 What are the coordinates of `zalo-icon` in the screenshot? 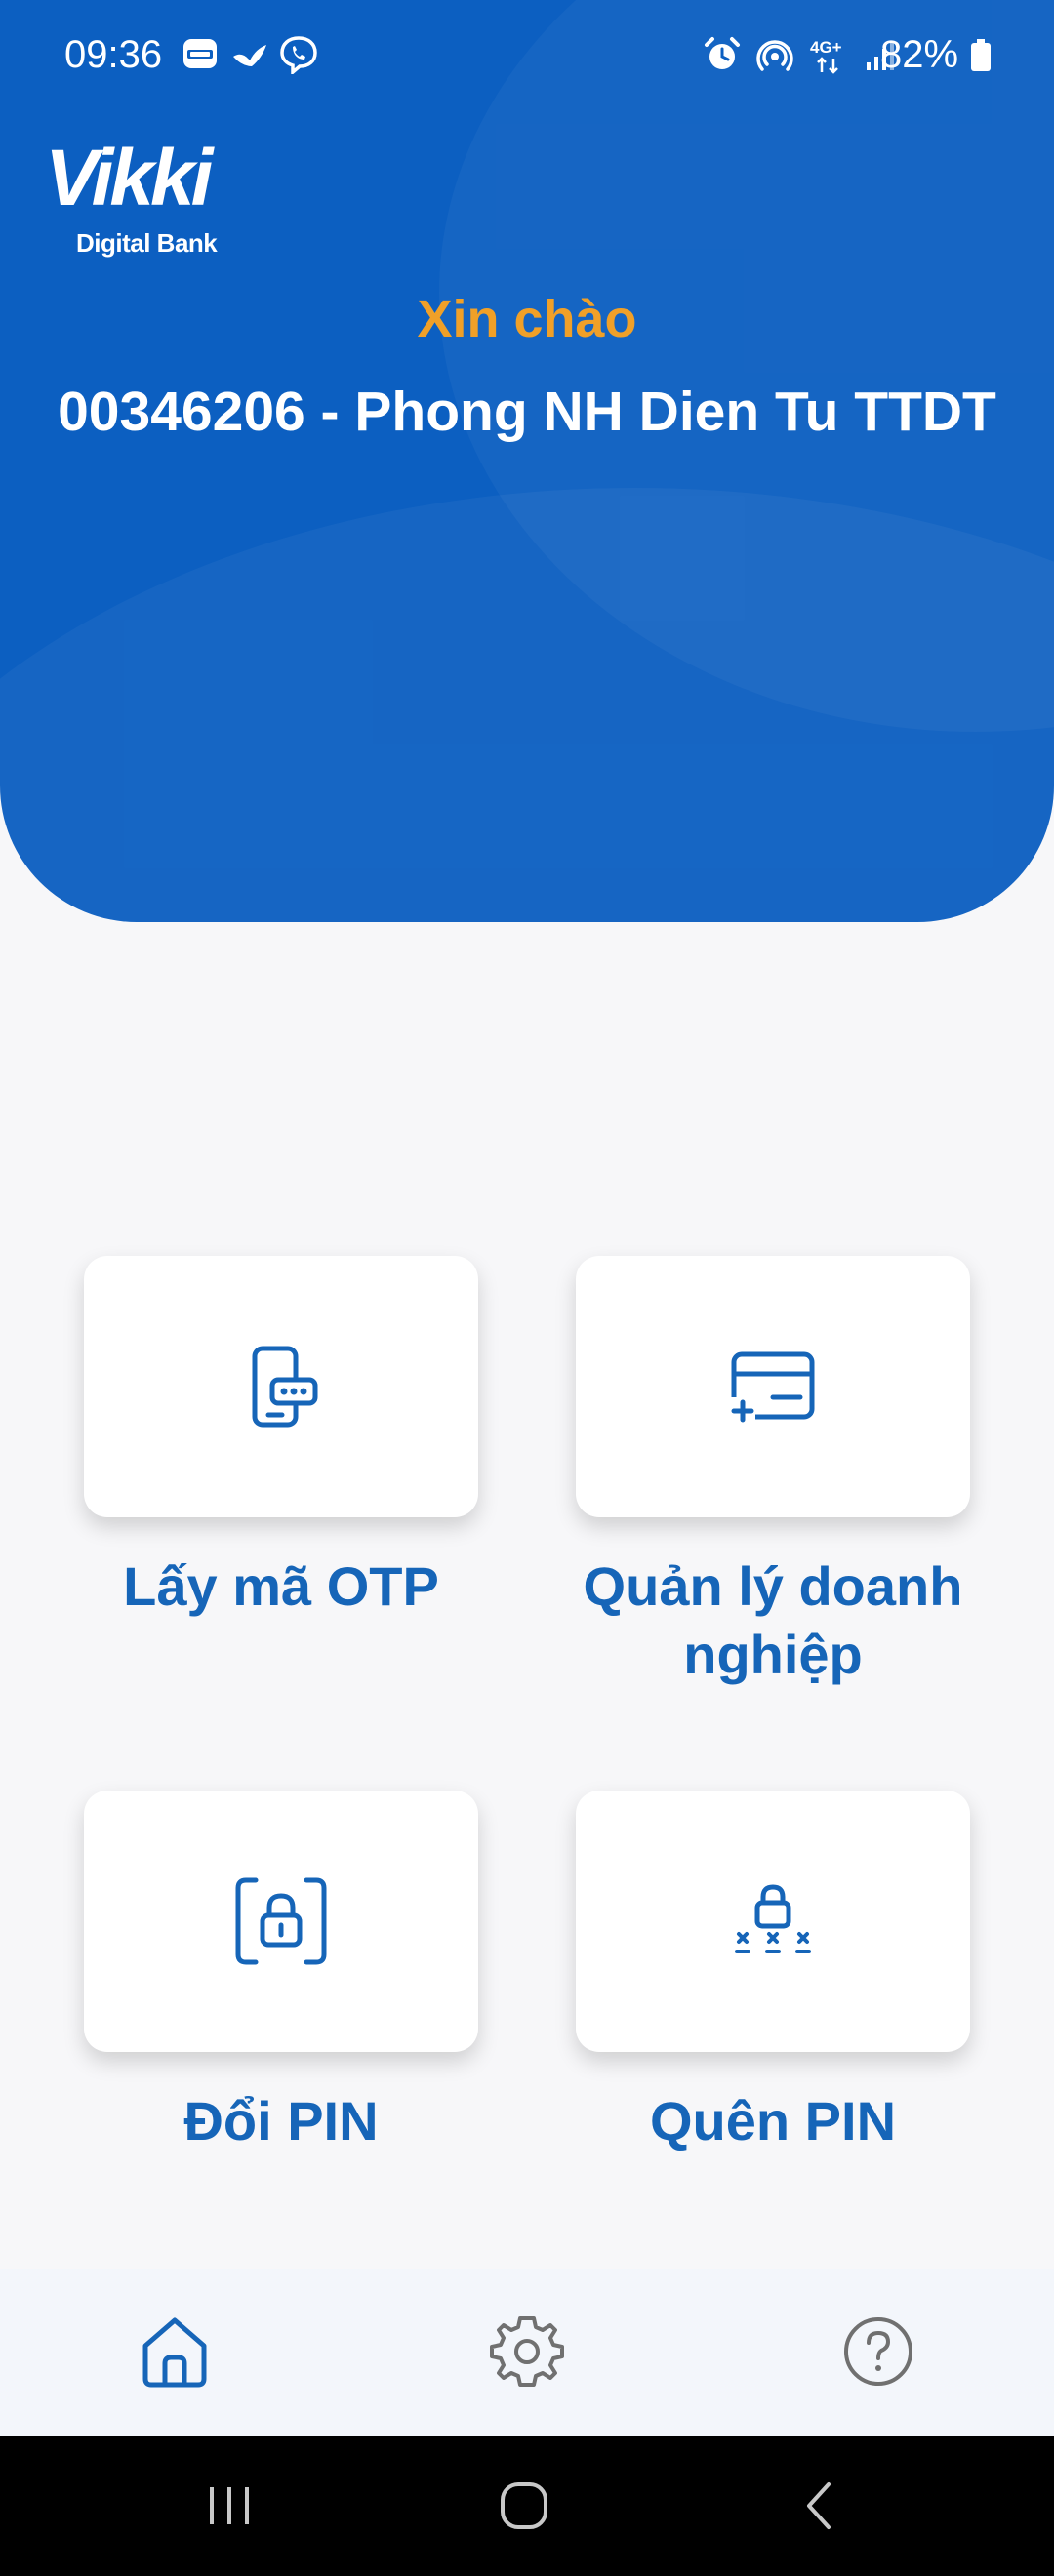 It's located at (200, 53).